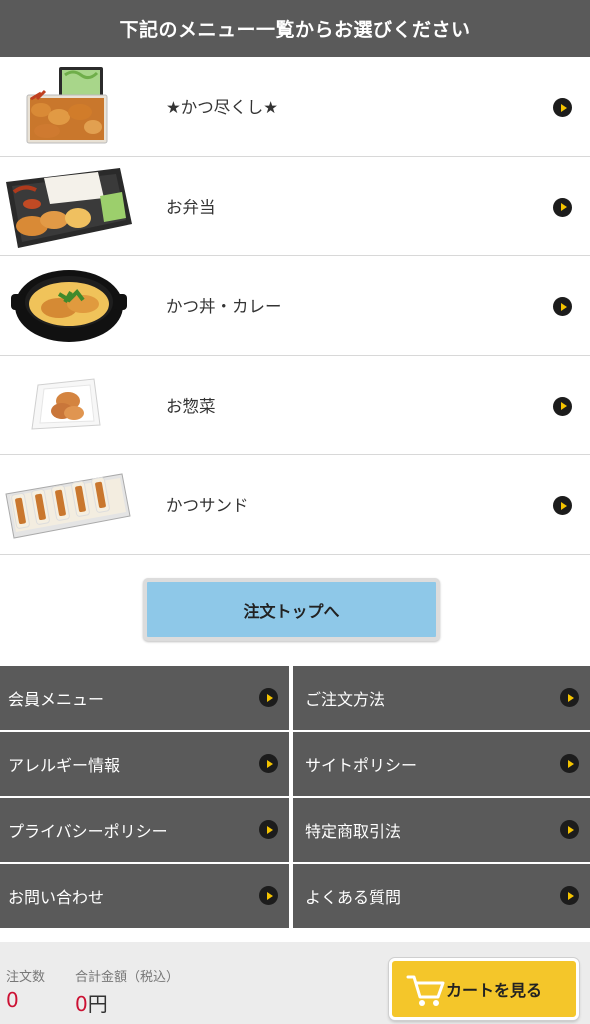 This screenshot has height=1024, width=590. What do you see at coordinates (295, 107) in the screenshot?
I see `menu-item-katsu-zukushi: ★かつ尽くし★` at bounding box center [295, 107].